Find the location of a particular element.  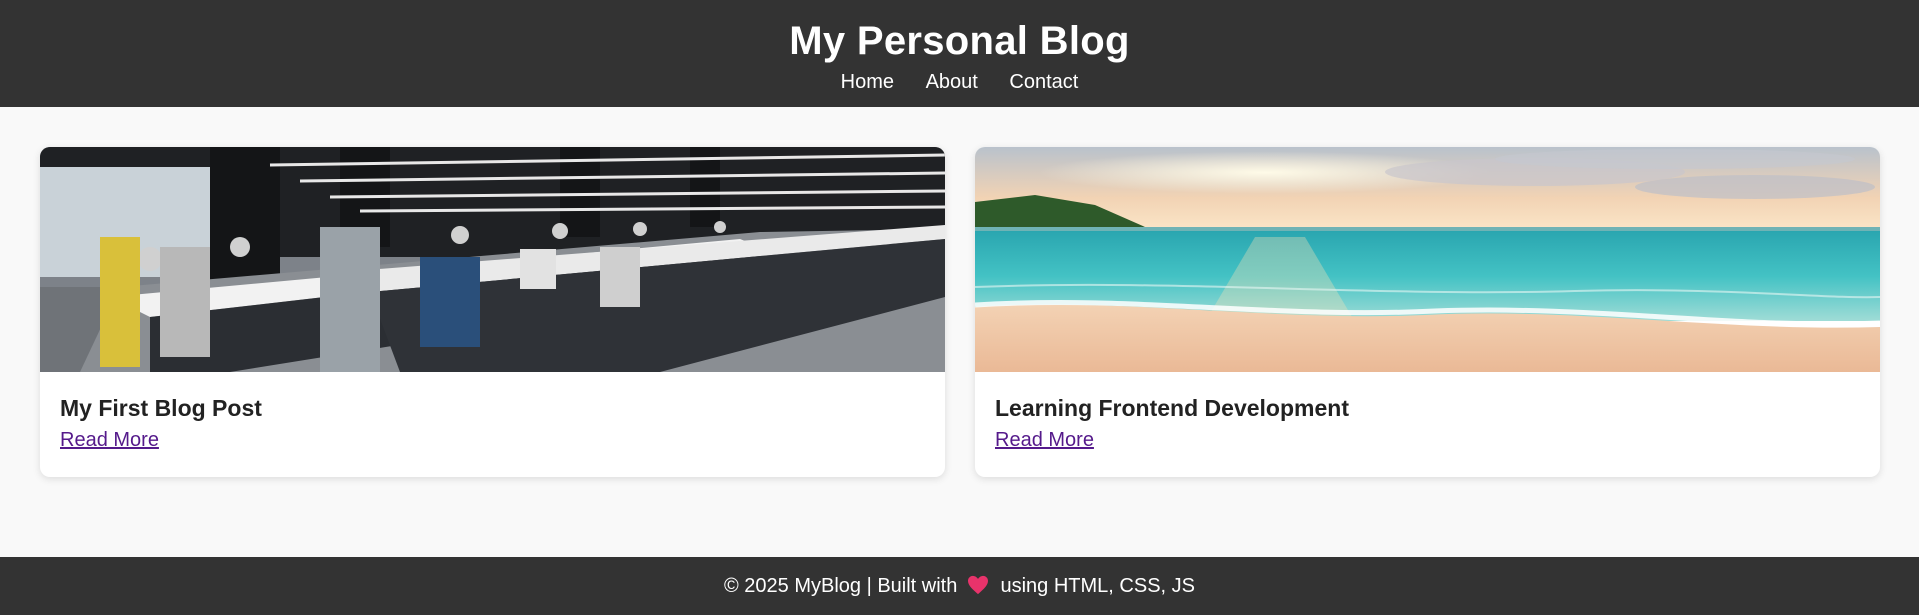

nav-contact-link: Contact is located at coordinates (1043, 82).